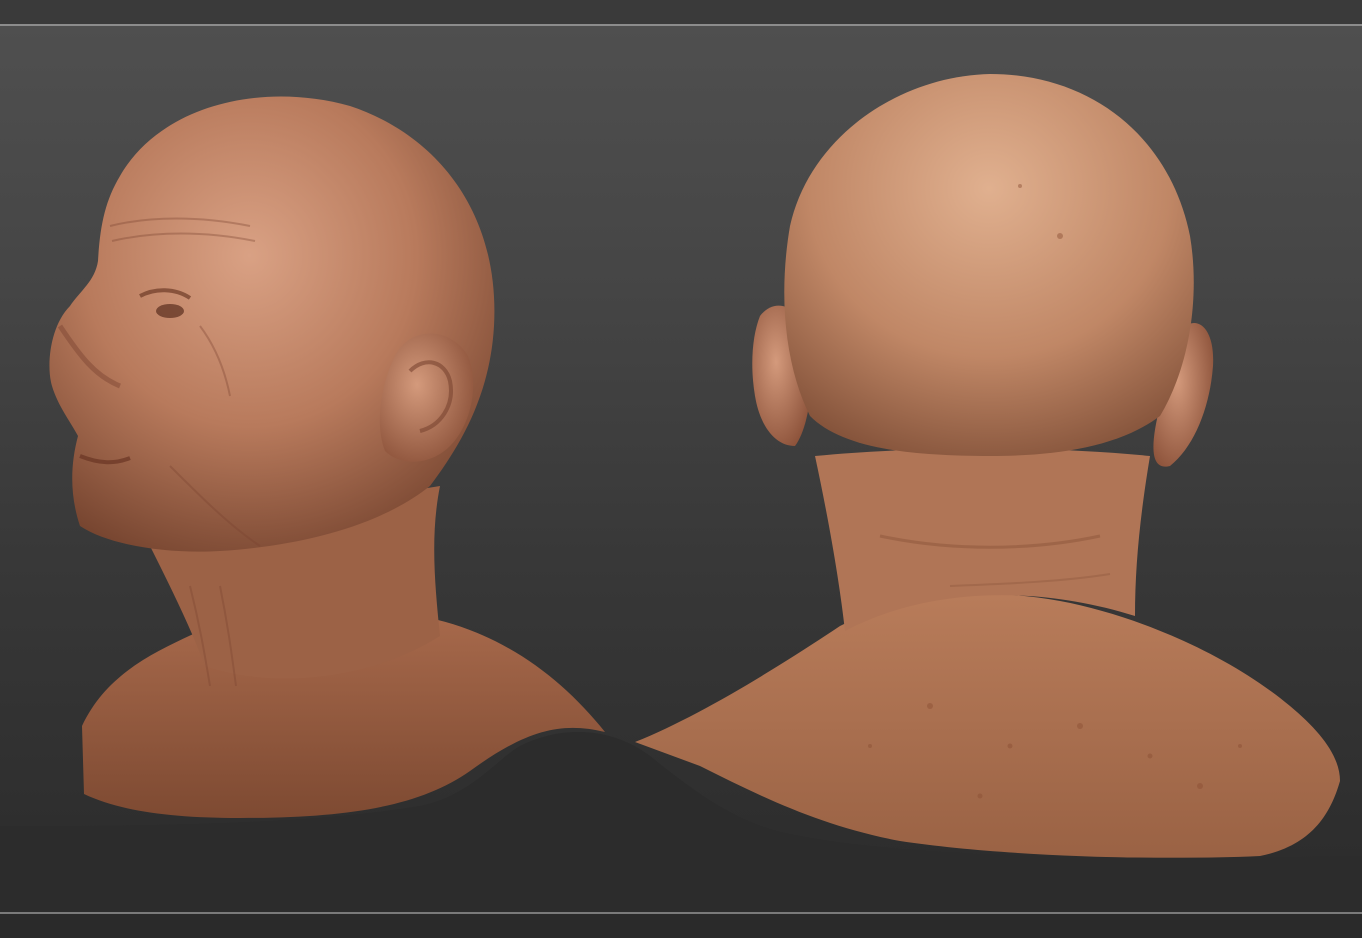  I want to click on top-toolbar-strip, so click(681, 12).